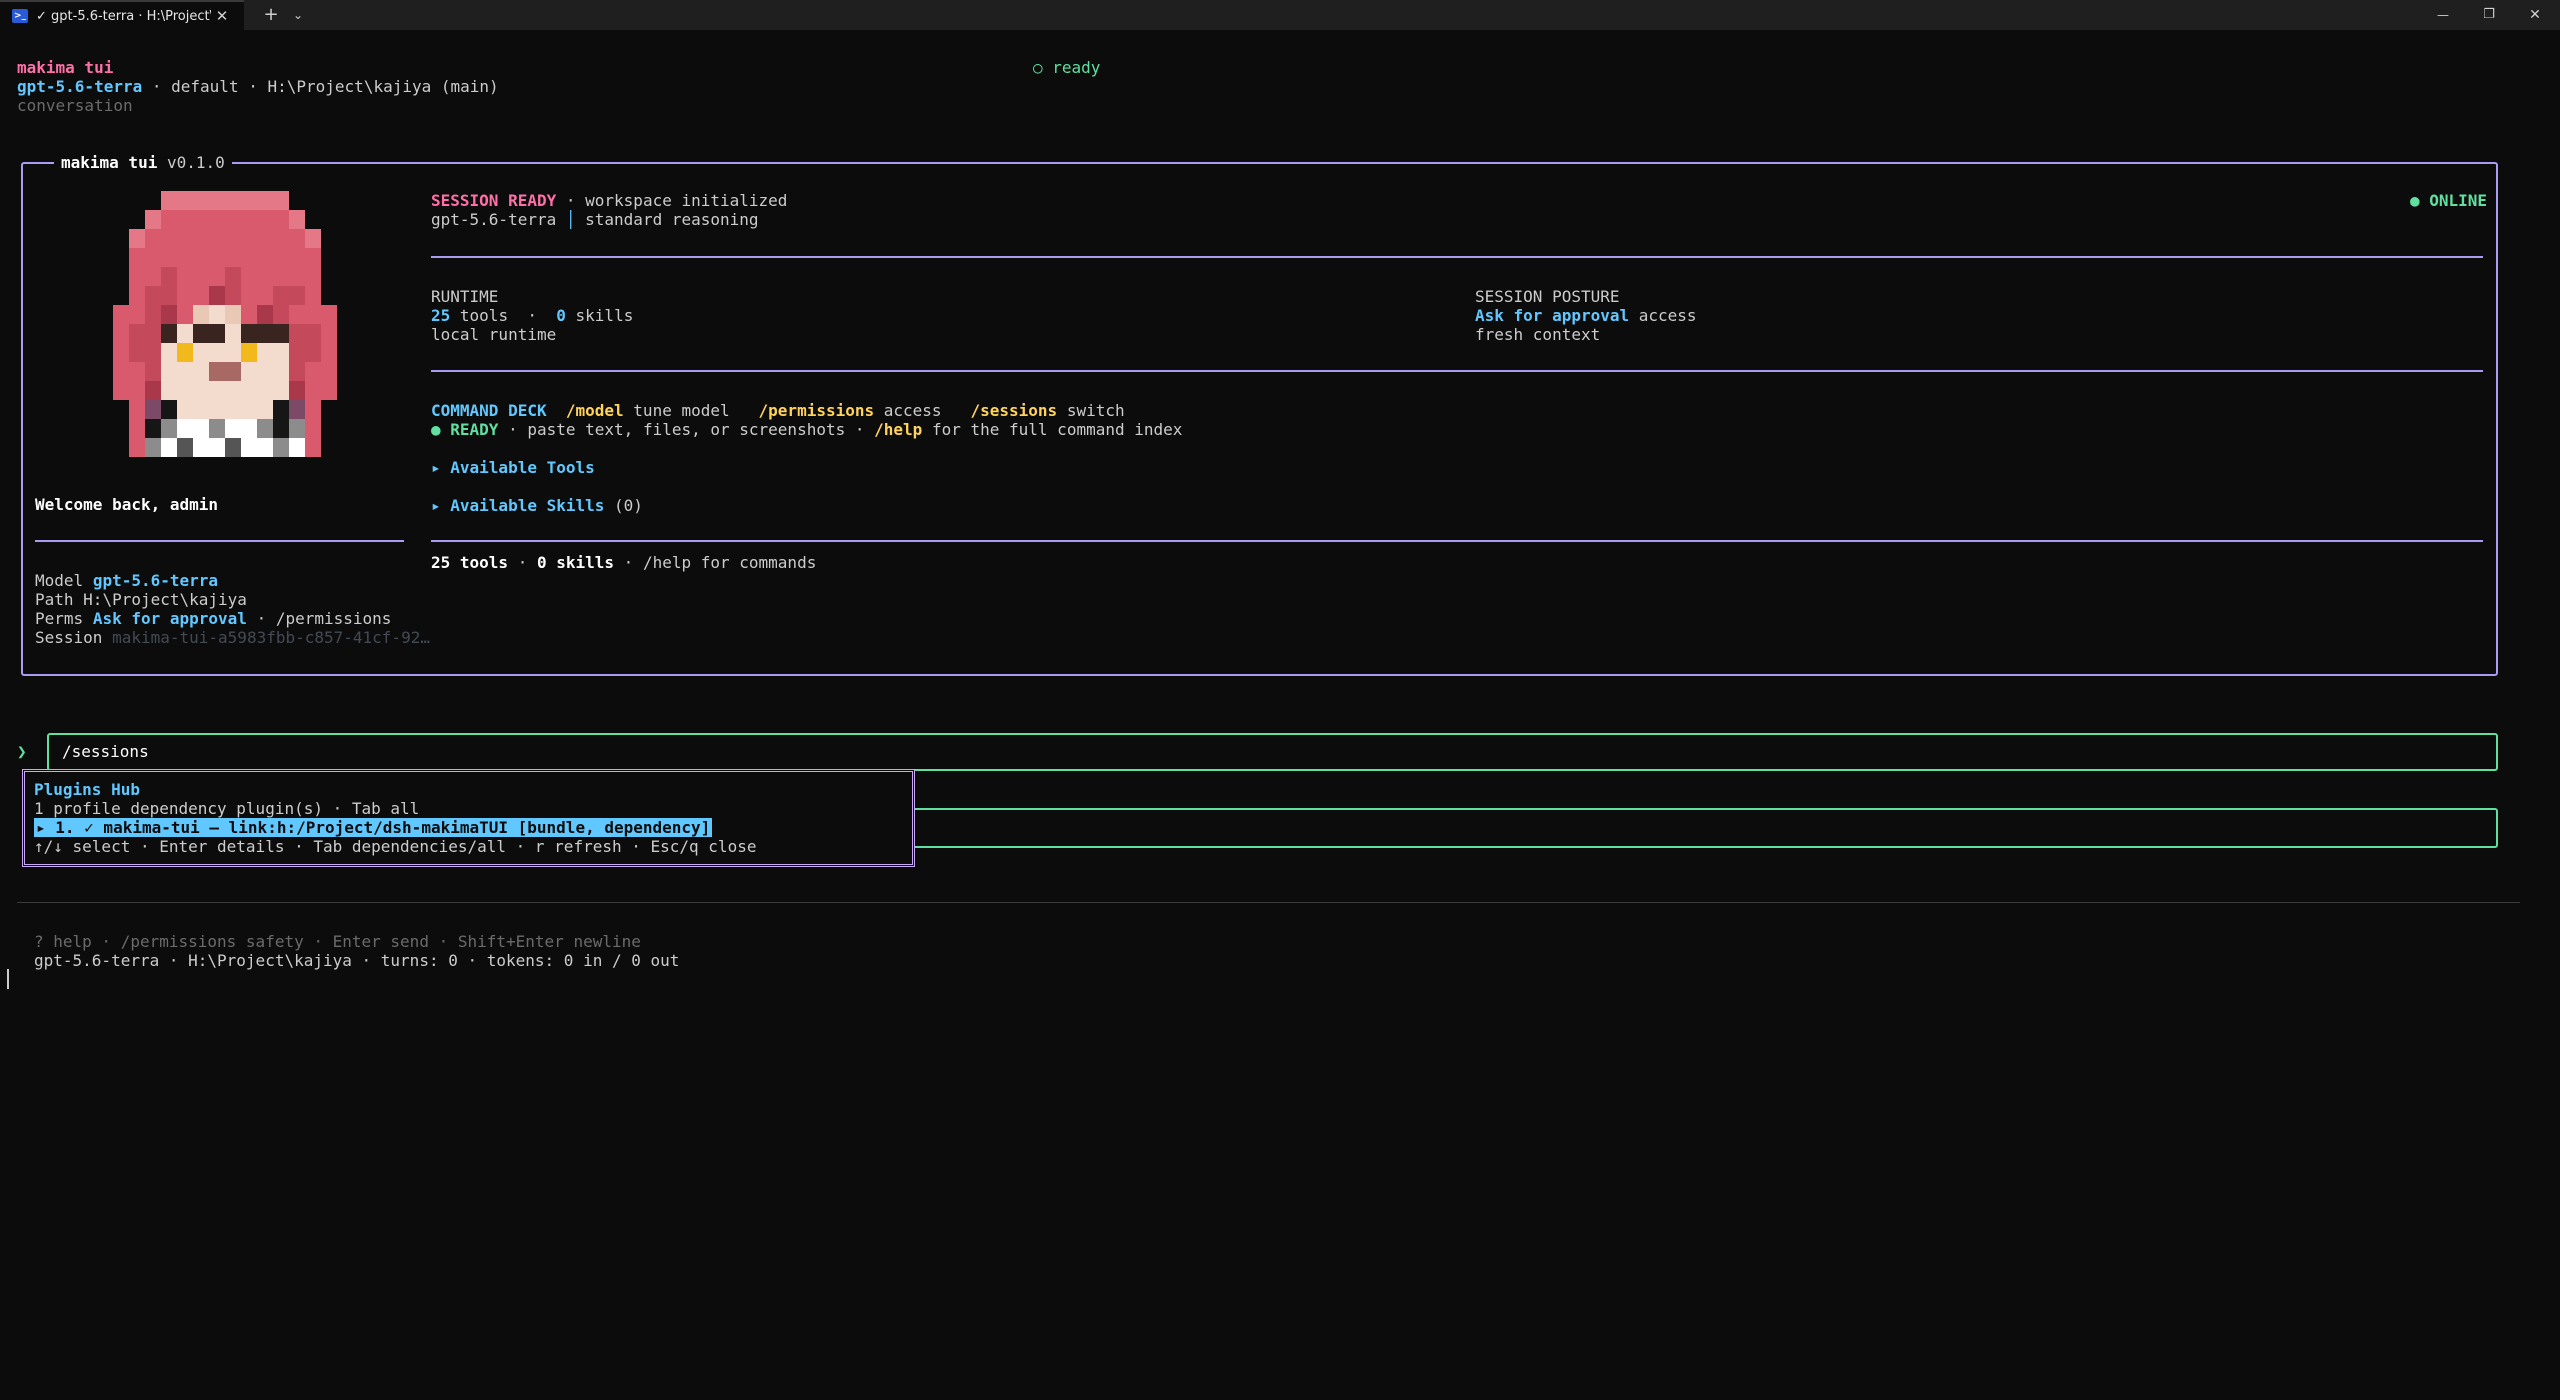 The height and width of the screenshot is (1400, 2560). Describe the element at coordinates (1013, 410) in the screenshot. I see `cmd-sessions: /sessions` at that location.